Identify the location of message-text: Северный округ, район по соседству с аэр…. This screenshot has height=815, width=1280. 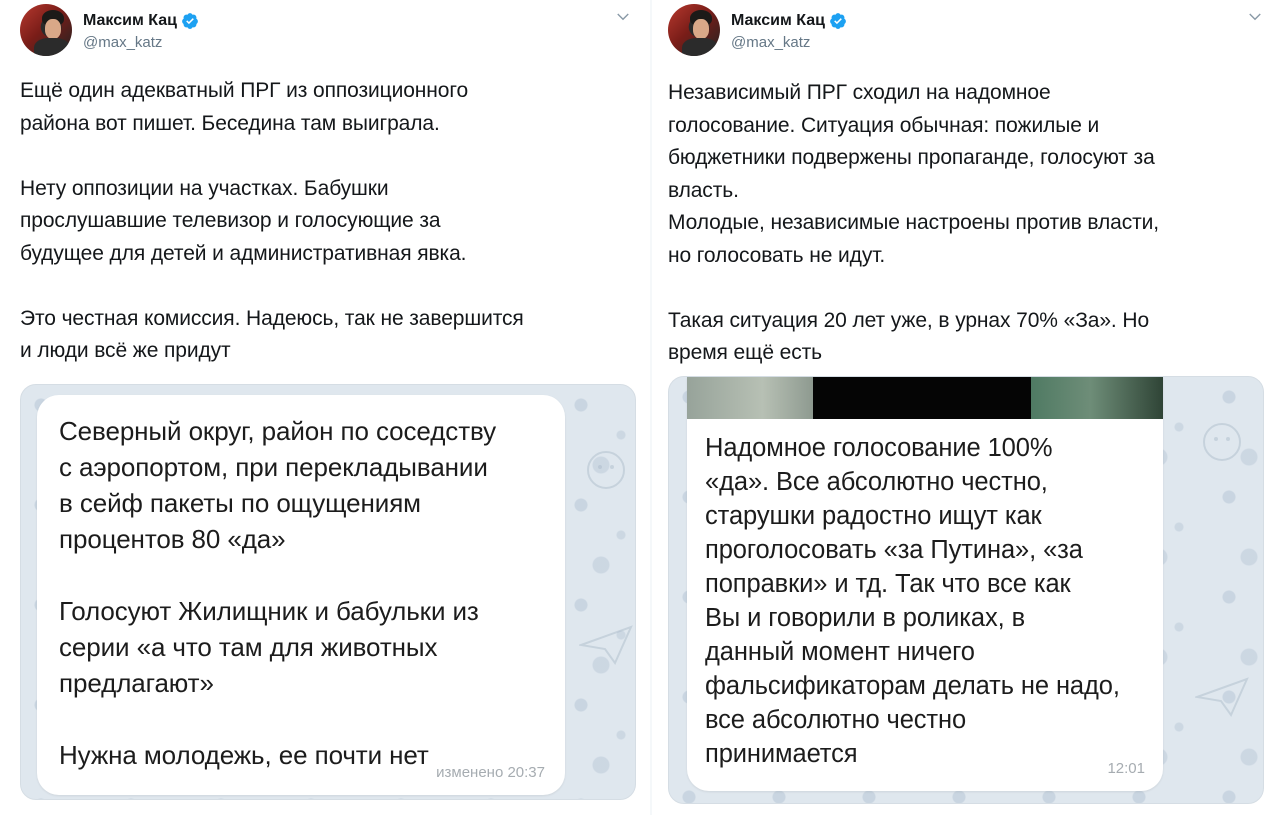
(278, 593).